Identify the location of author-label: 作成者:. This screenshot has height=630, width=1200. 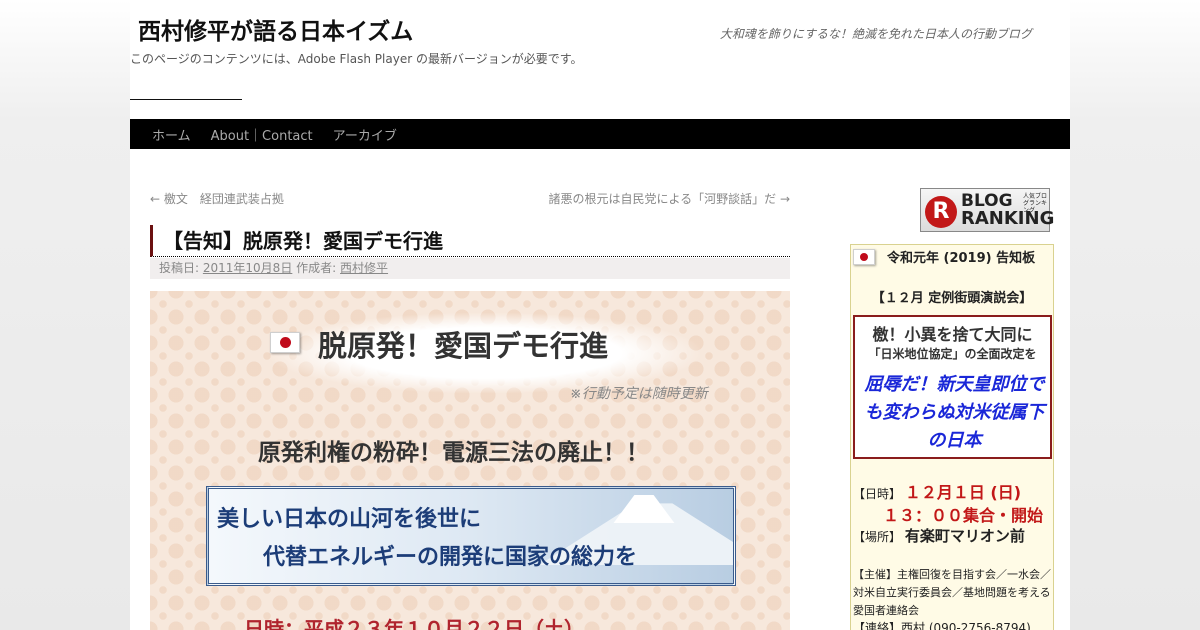
(316, 268).